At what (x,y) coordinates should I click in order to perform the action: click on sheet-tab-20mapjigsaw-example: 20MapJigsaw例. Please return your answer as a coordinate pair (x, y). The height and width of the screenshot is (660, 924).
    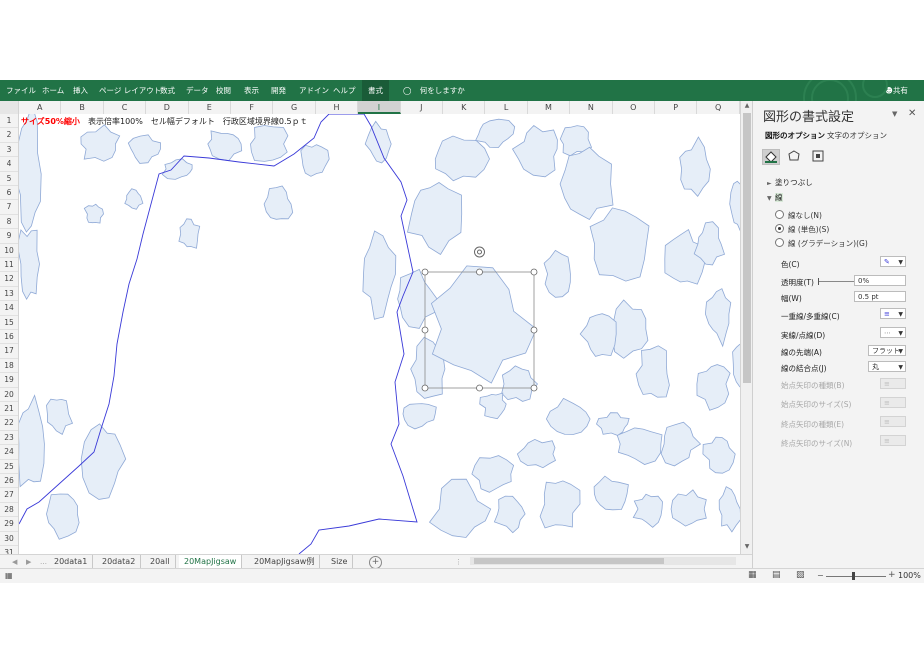
    Looking at the image, I should click on (285, 561).